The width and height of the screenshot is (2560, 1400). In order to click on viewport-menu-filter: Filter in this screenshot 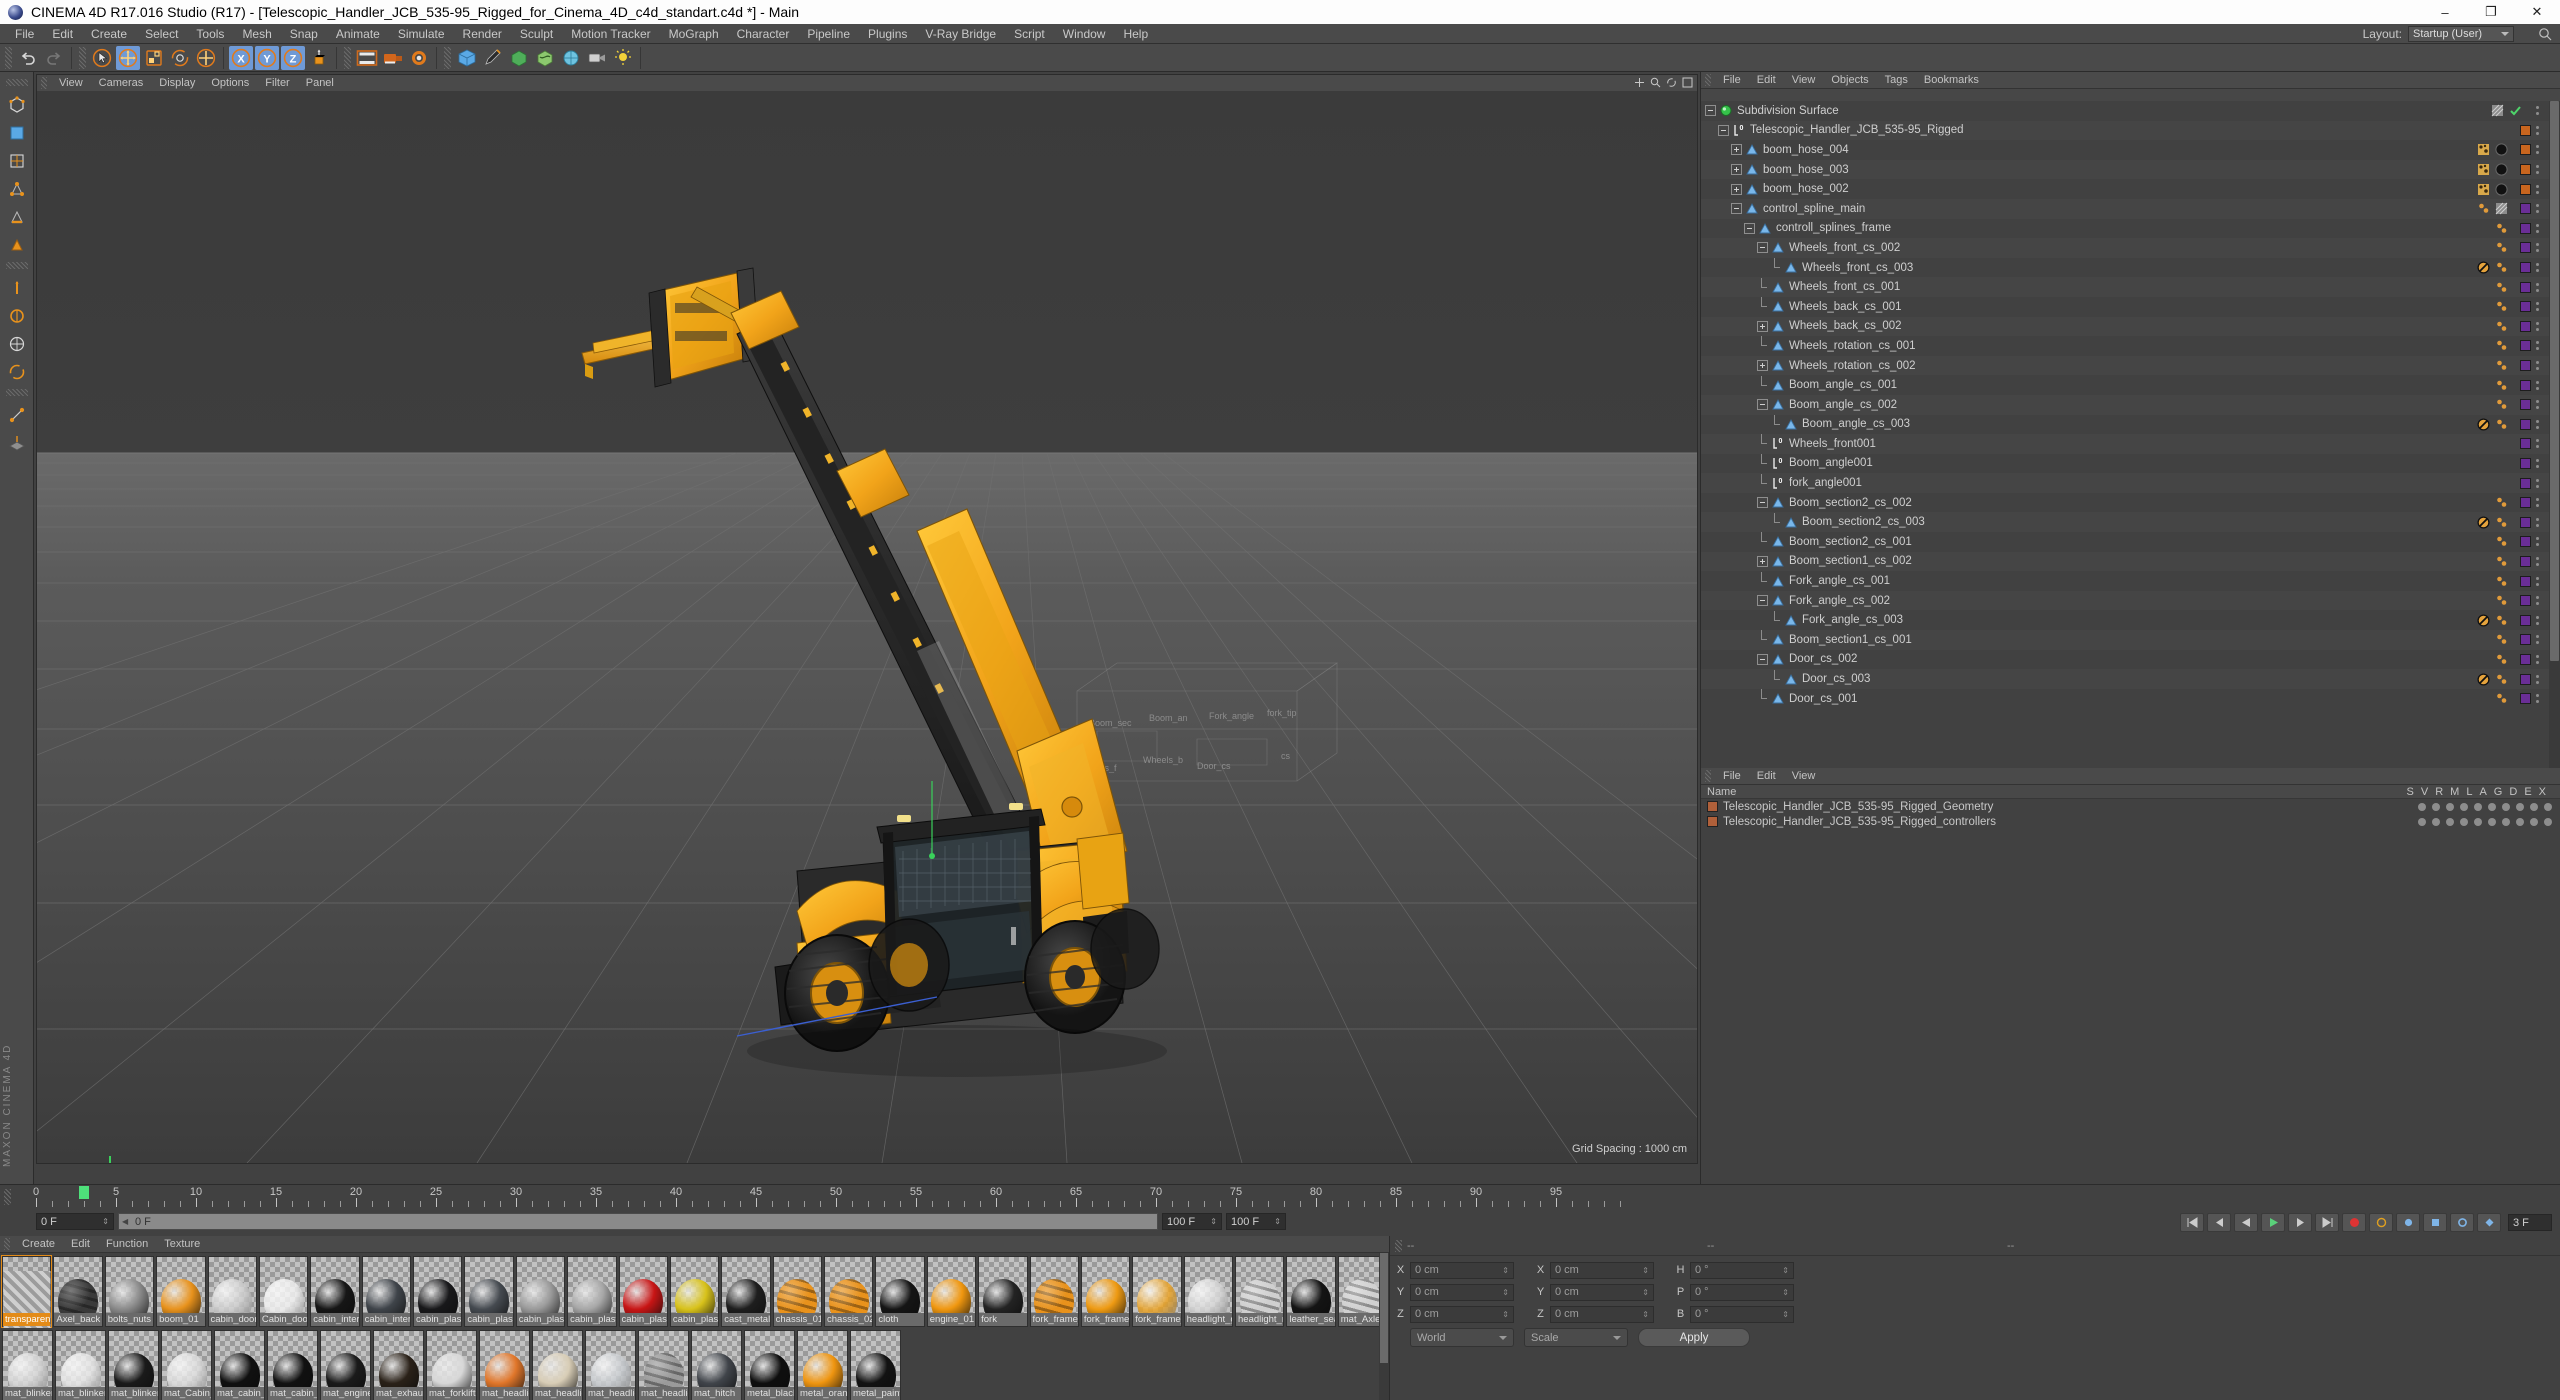, I will do `click(277, 83)`.